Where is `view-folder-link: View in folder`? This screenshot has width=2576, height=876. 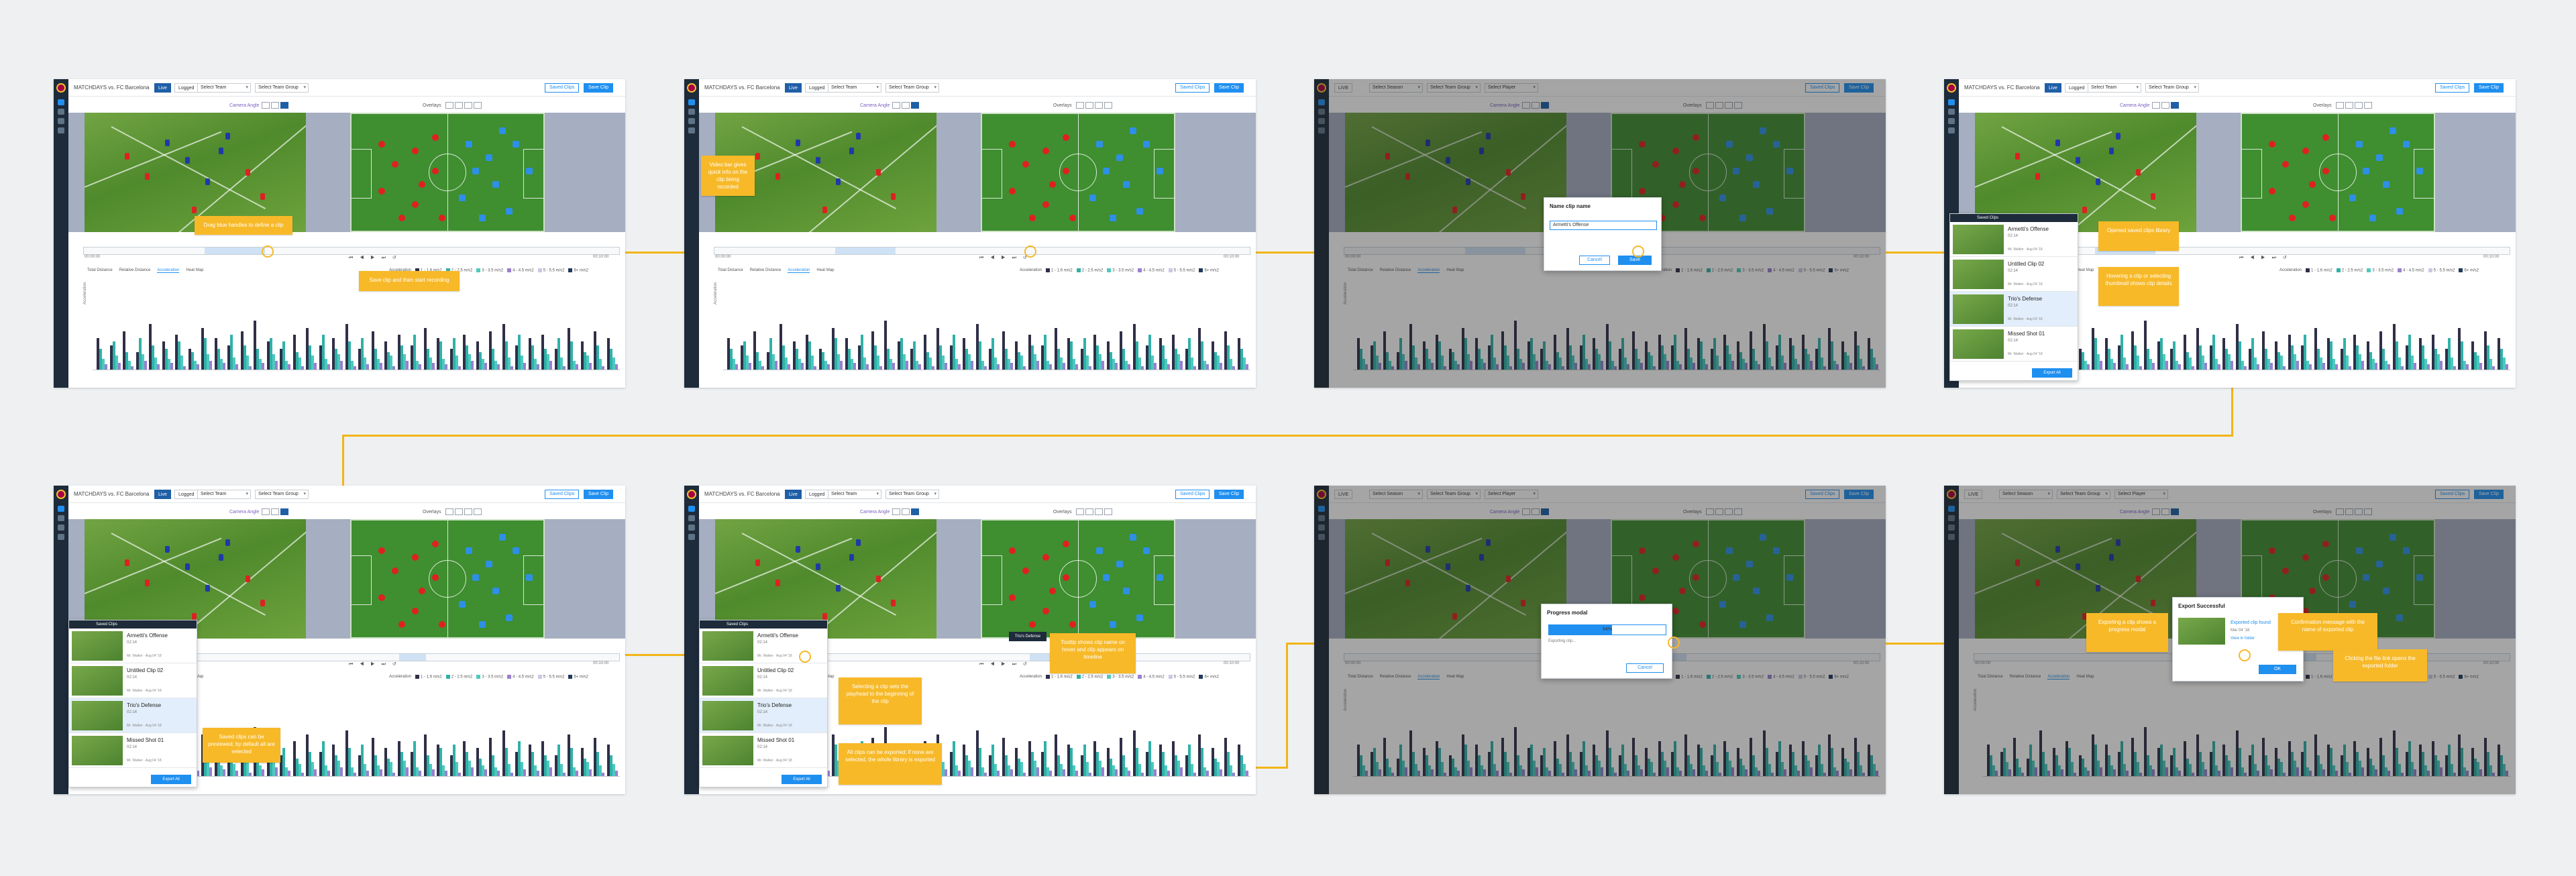
view-folder-link: View in folder is located at coordinates (2243, 639).